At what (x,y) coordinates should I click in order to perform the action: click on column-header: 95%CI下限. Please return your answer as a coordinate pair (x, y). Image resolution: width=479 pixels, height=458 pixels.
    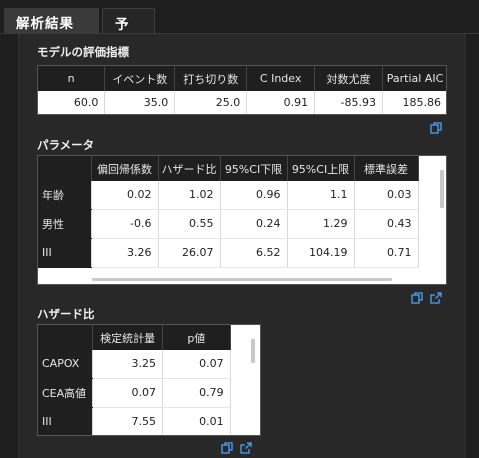
    Looking at the image, I should click on (254, 168).